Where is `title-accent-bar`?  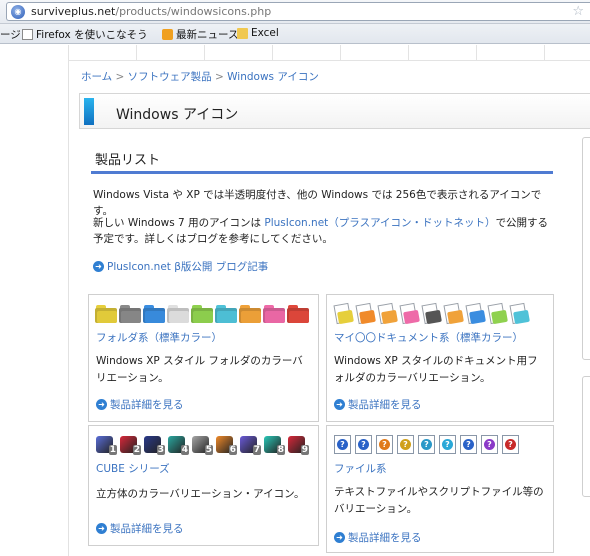 title-accent-bar is located at coordinates (89, 111).